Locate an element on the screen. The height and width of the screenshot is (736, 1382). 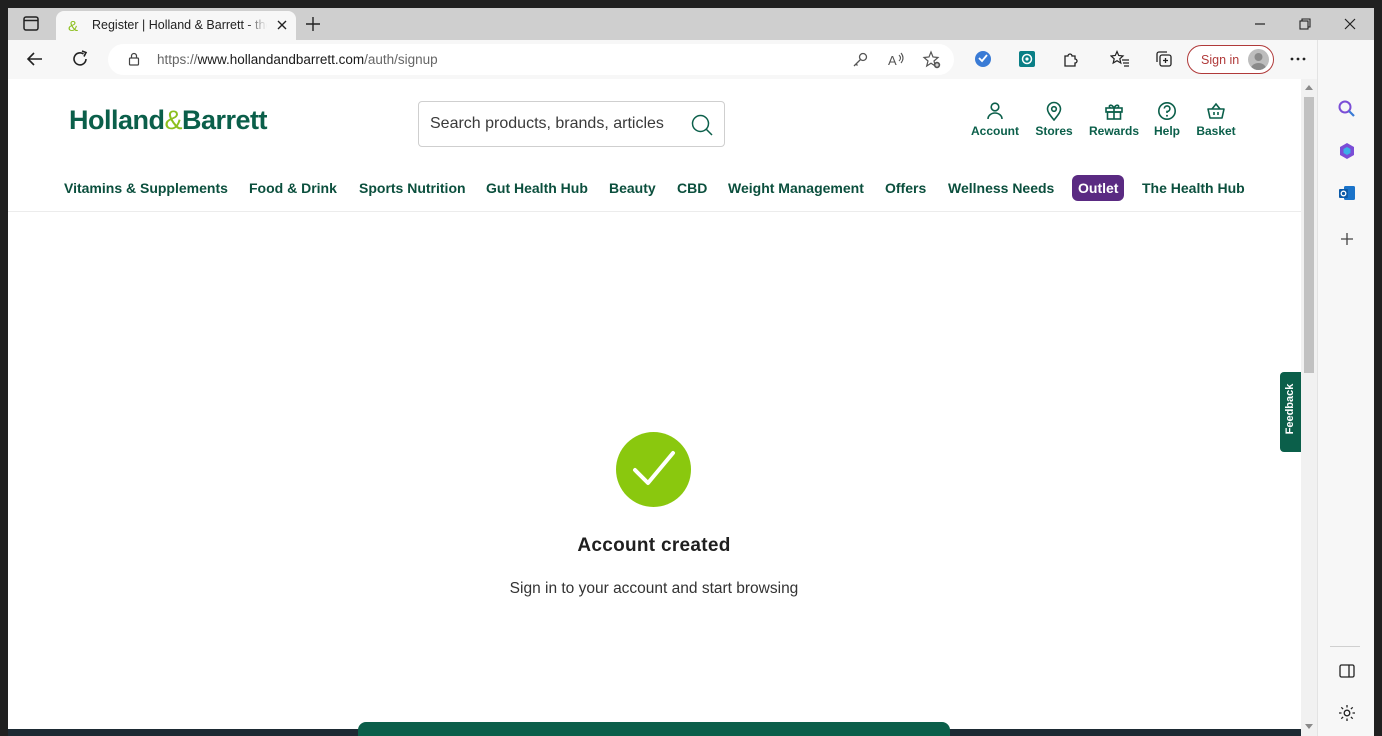
site-search is located at coordinates (571, 124).